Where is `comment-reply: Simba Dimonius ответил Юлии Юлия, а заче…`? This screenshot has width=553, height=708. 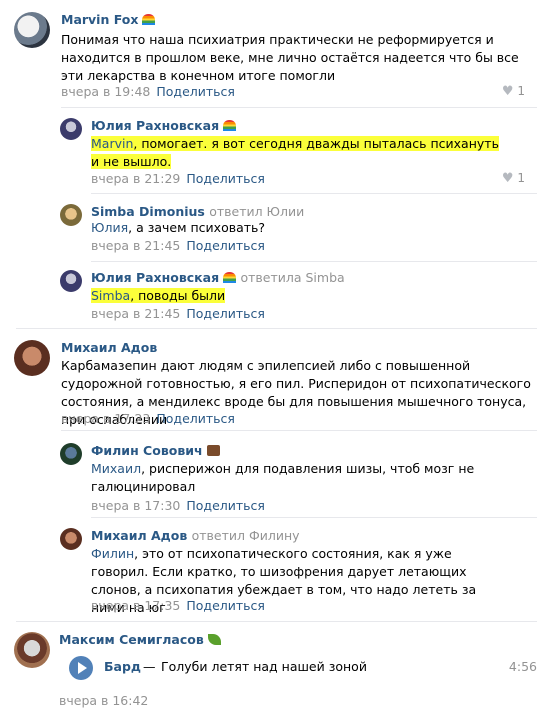 comment-reply: Simba Dimonius ответил Юлии Юлия, а заче… is located at coordinates (276, 227).